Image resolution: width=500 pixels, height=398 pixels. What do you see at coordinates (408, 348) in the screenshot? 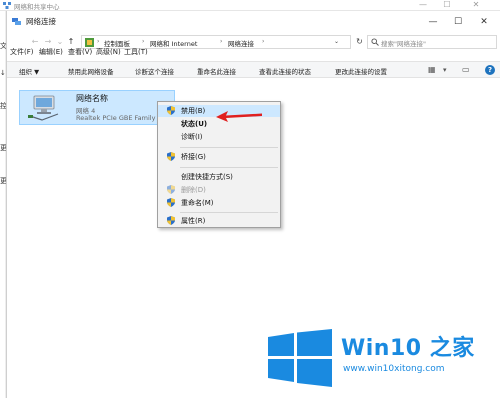
I see `watermark-brand: Win10 之家` at bounding box center [408, 348].